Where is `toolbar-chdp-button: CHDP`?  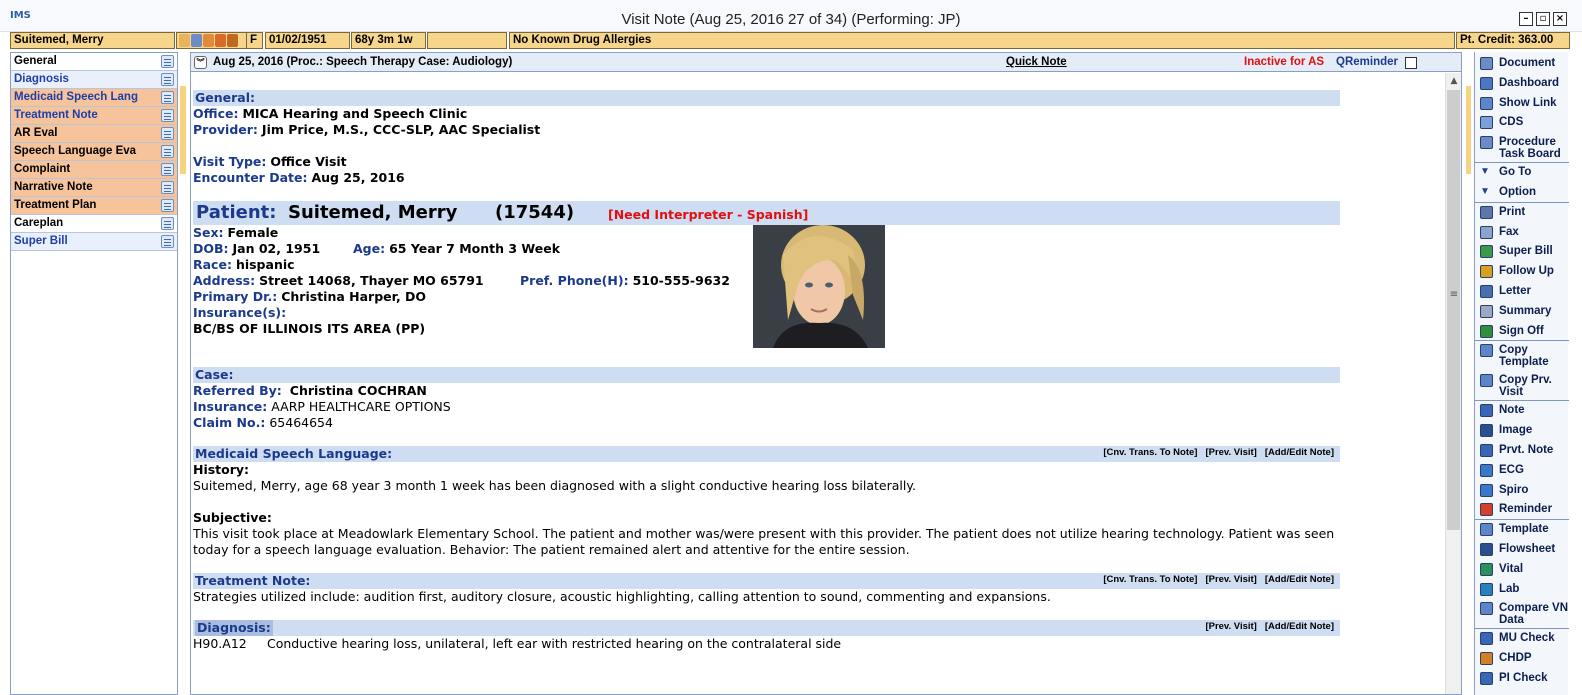 toolbar-chdp-button: CHDP is located at coordinates (1522, 659).